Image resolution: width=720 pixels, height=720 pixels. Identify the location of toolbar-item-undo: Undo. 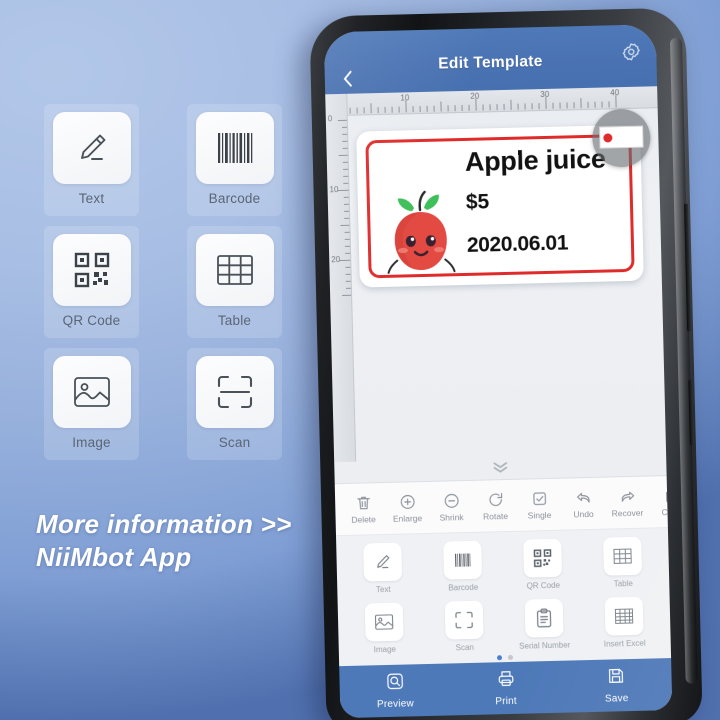
(583, 503).